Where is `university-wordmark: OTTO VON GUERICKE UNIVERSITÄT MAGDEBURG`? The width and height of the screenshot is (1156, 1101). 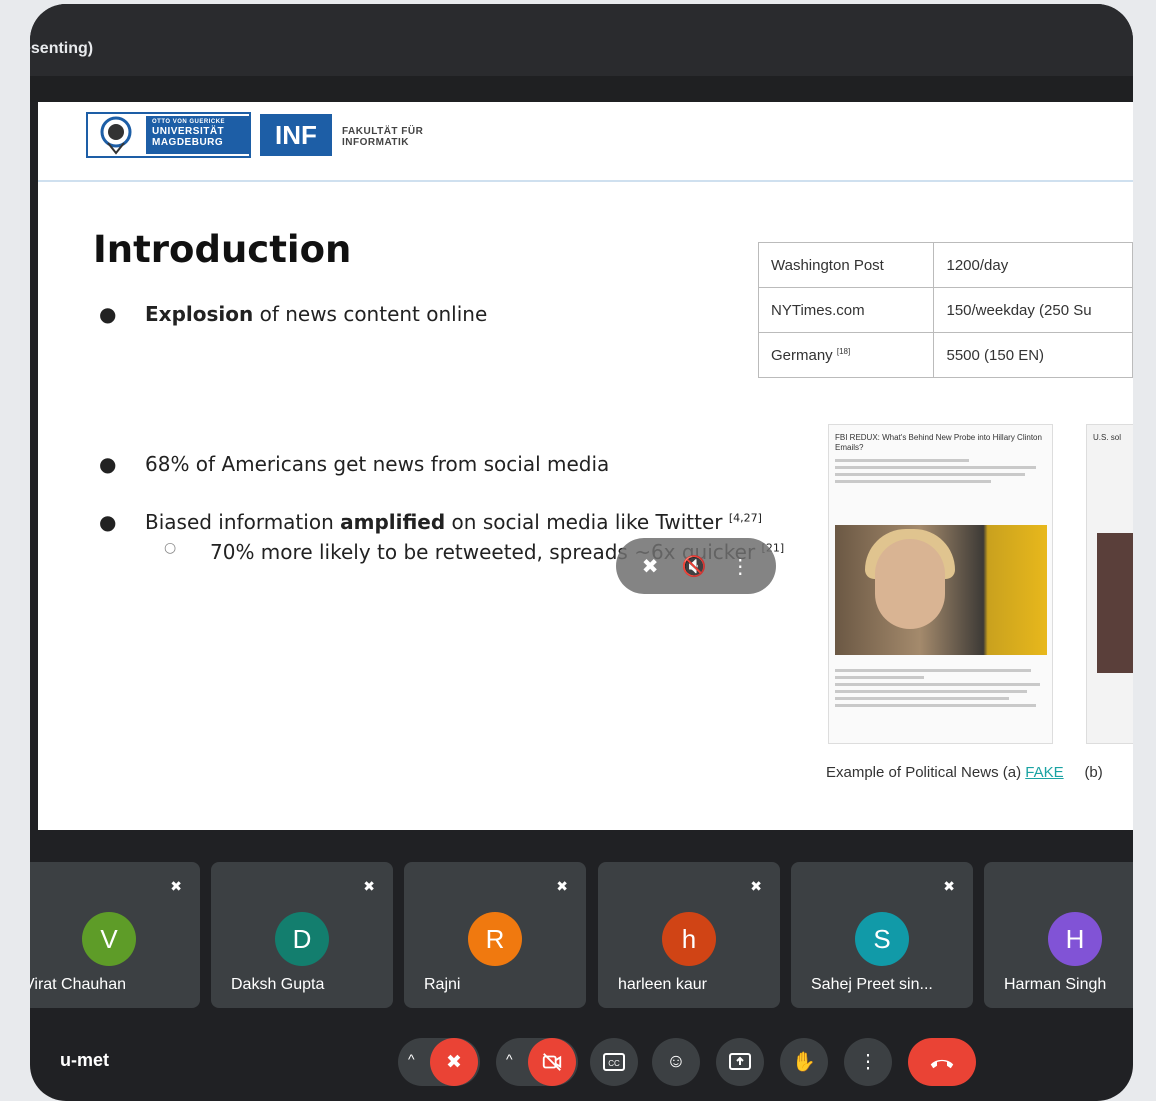
university-wordmark: OTTO VON GUERICKE UNIVERSITÄT MAGDEBURG is located at coordinates (197, 135).